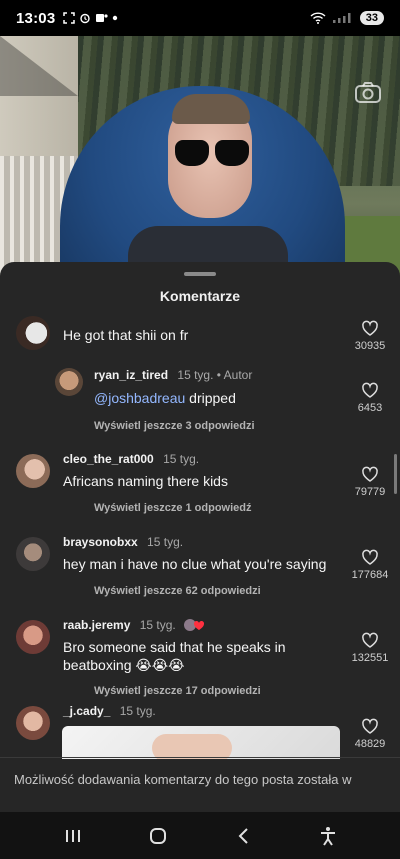  Describe the element at coordinates (370, 492) in the screenshot. I see `like-count: 79779` at that location.